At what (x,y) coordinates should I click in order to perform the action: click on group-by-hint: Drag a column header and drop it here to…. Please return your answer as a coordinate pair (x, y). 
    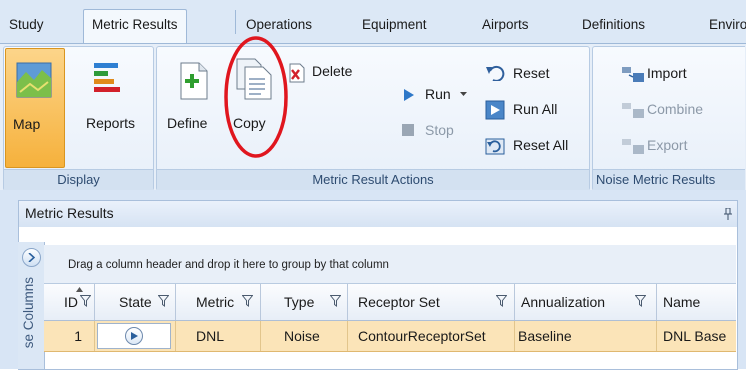
    Looking at the image, I should click on (228, 265).